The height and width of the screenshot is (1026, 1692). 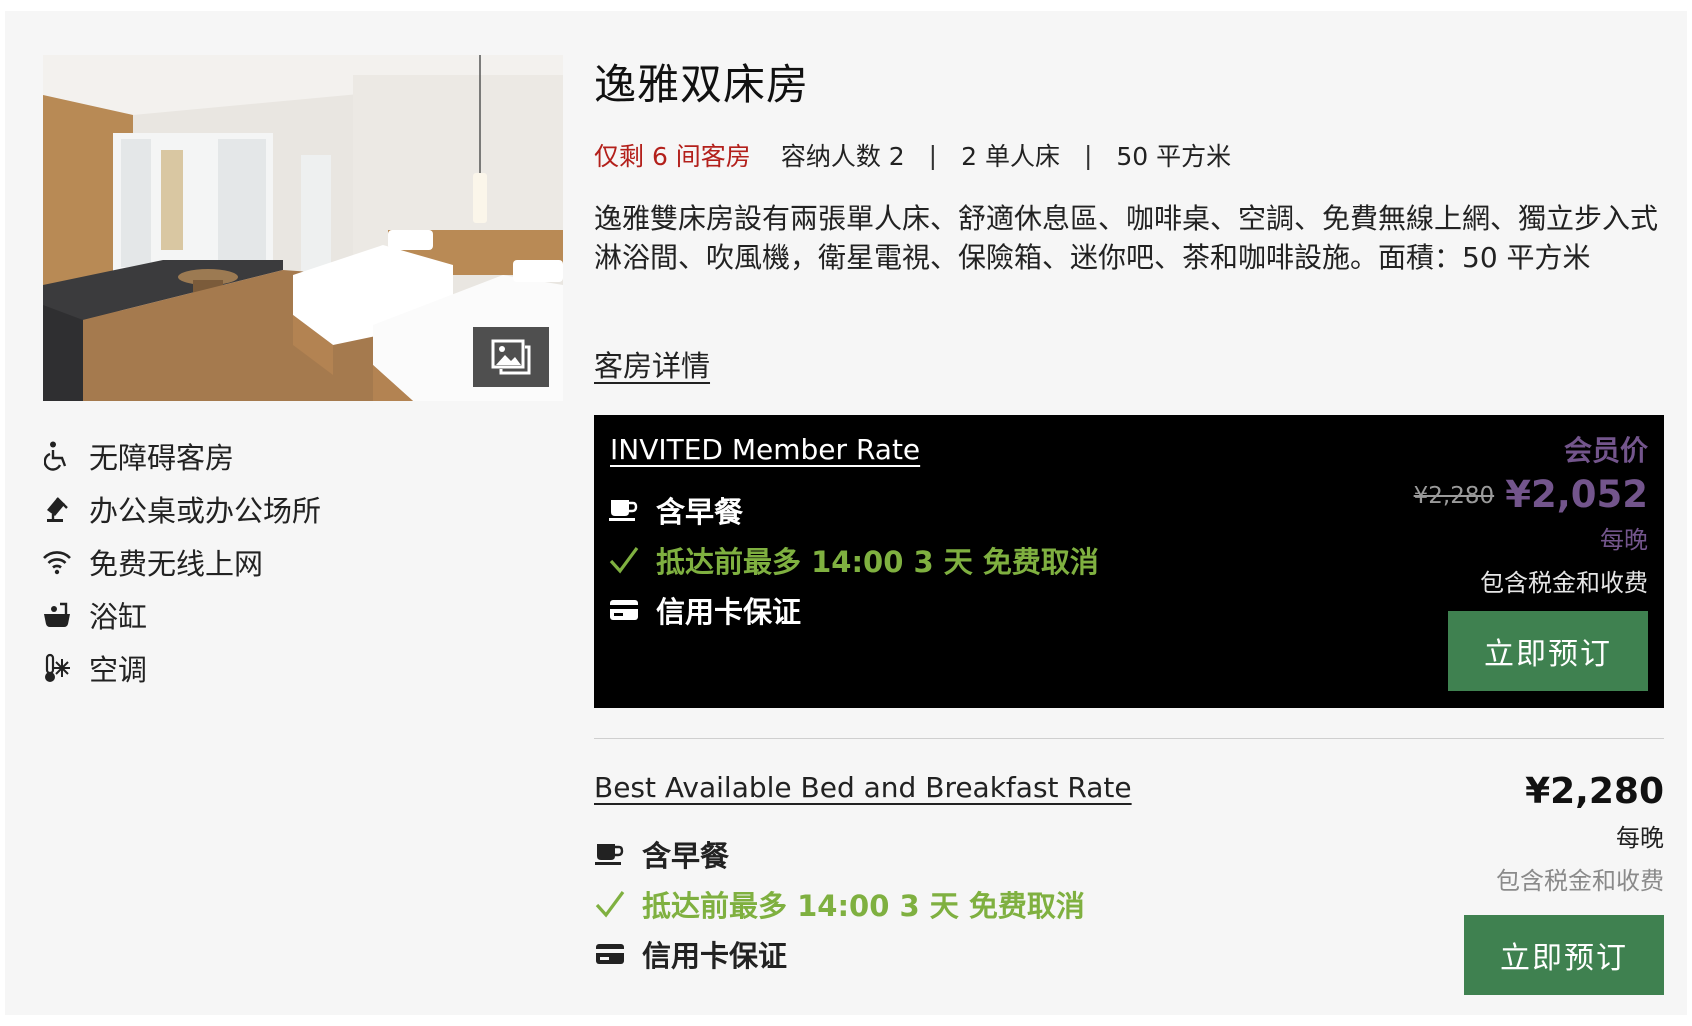 What do you see at coordinates (765, 449) in the screenshot?
I see `rate-name-link: INVITED Member Rate` at bounding box center [765, 449].